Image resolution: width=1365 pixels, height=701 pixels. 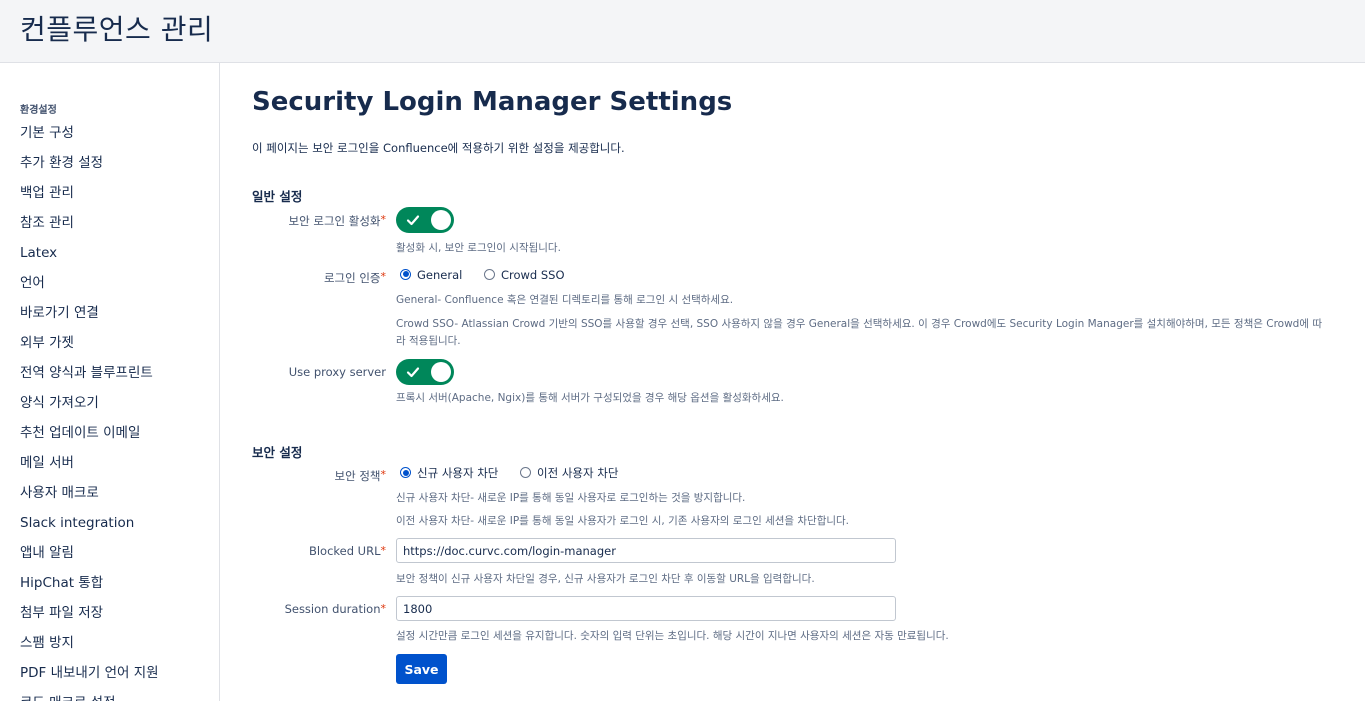 I want to click on blocked-url-input, so click(x=646, y=550).